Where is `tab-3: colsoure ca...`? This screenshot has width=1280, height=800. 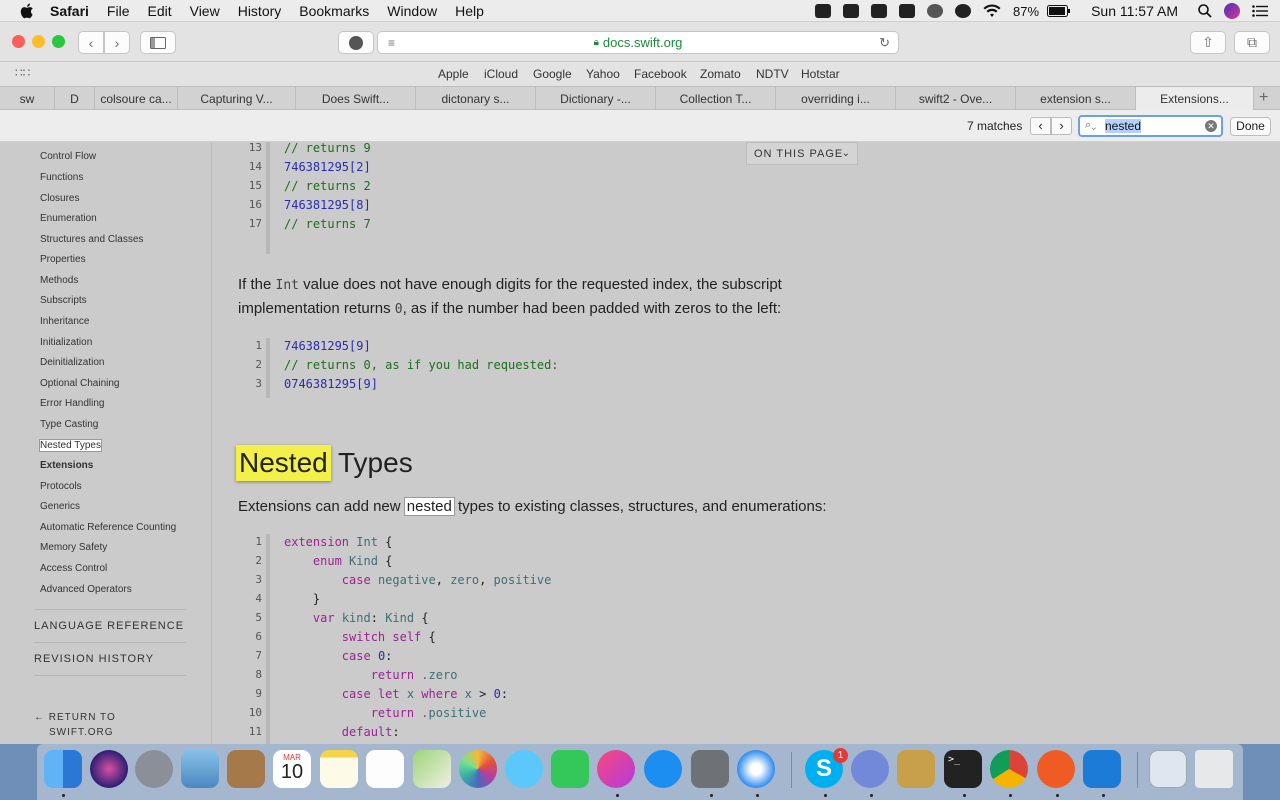 tab-3: colsoure ca... is located at coordinates (136, 98).